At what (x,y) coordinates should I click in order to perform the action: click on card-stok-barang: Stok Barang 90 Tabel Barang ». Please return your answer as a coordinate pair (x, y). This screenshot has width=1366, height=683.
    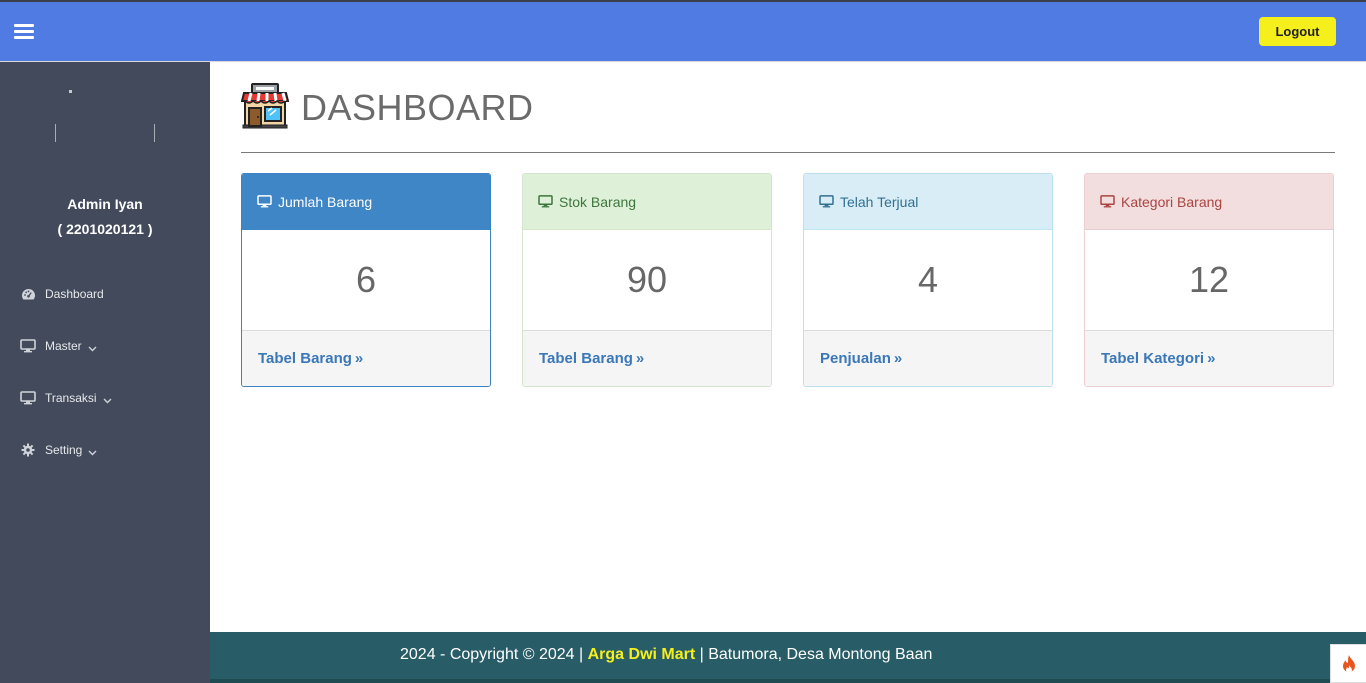
    Looking at the image, I should click on (647, 280).